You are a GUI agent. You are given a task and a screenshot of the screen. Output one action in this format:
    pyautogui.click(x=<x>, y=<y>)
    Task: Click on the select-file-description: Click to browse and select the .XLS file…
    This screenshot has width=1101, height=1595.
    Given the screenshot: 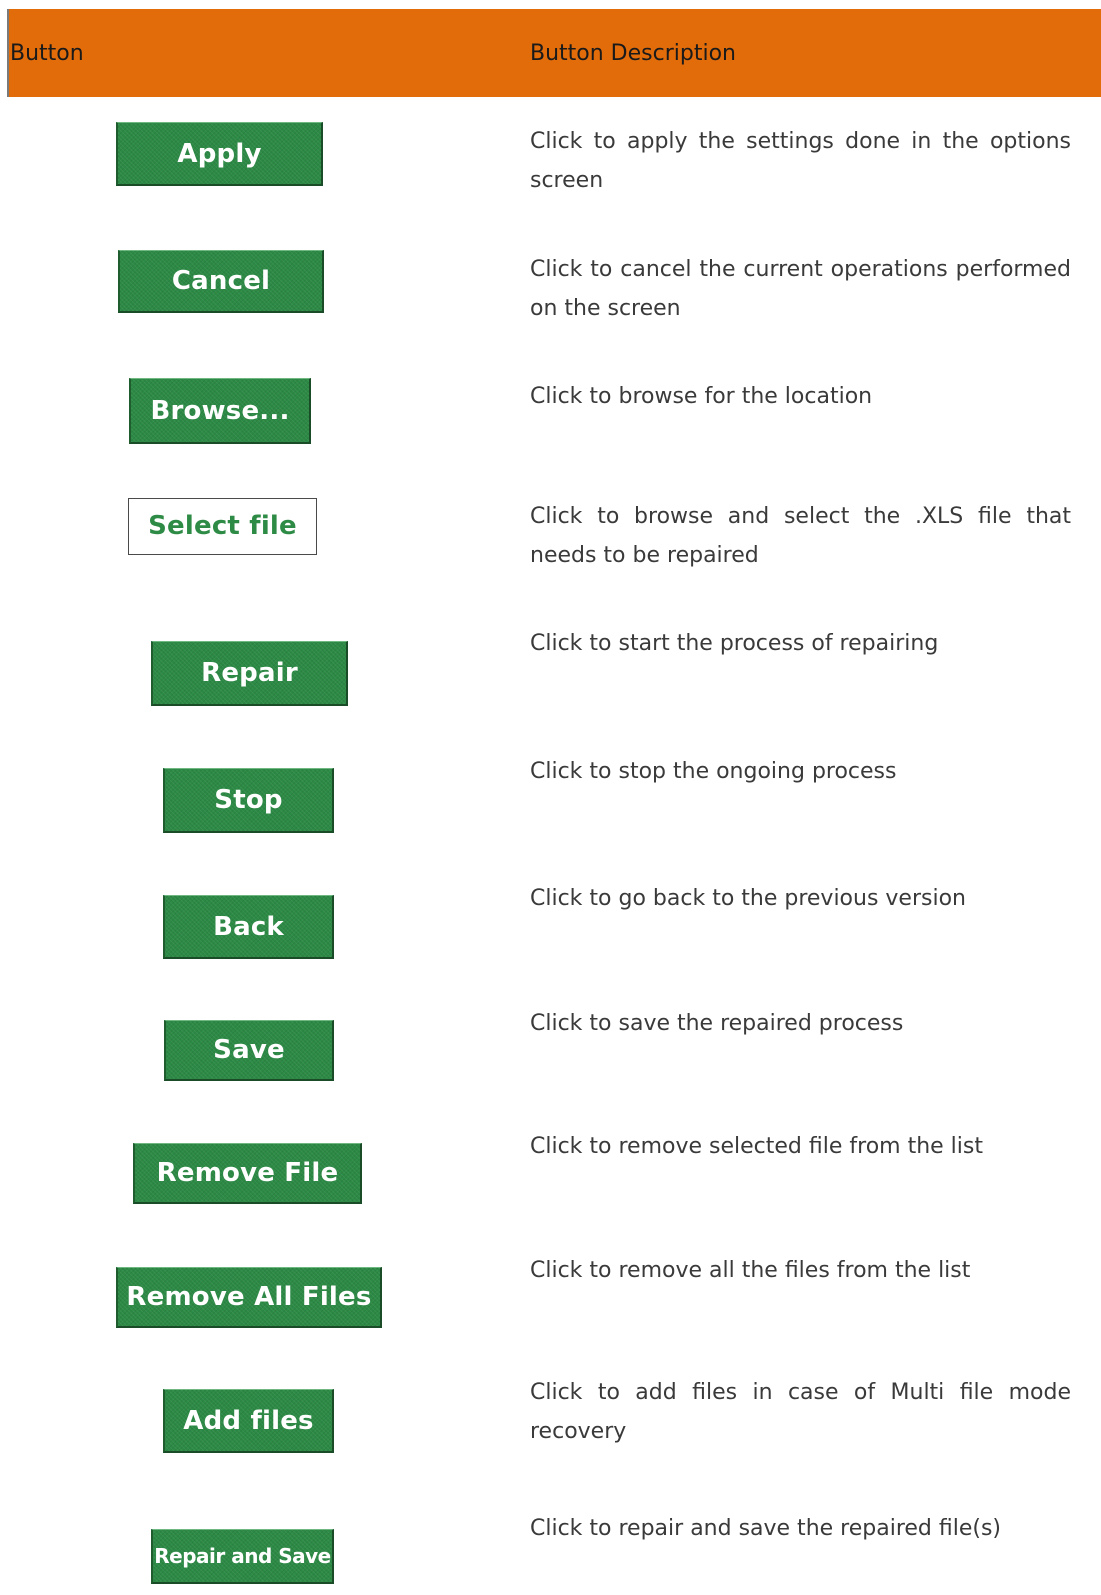 What is the action you would take?
    pyautogui.click(x=800, y=536)
    